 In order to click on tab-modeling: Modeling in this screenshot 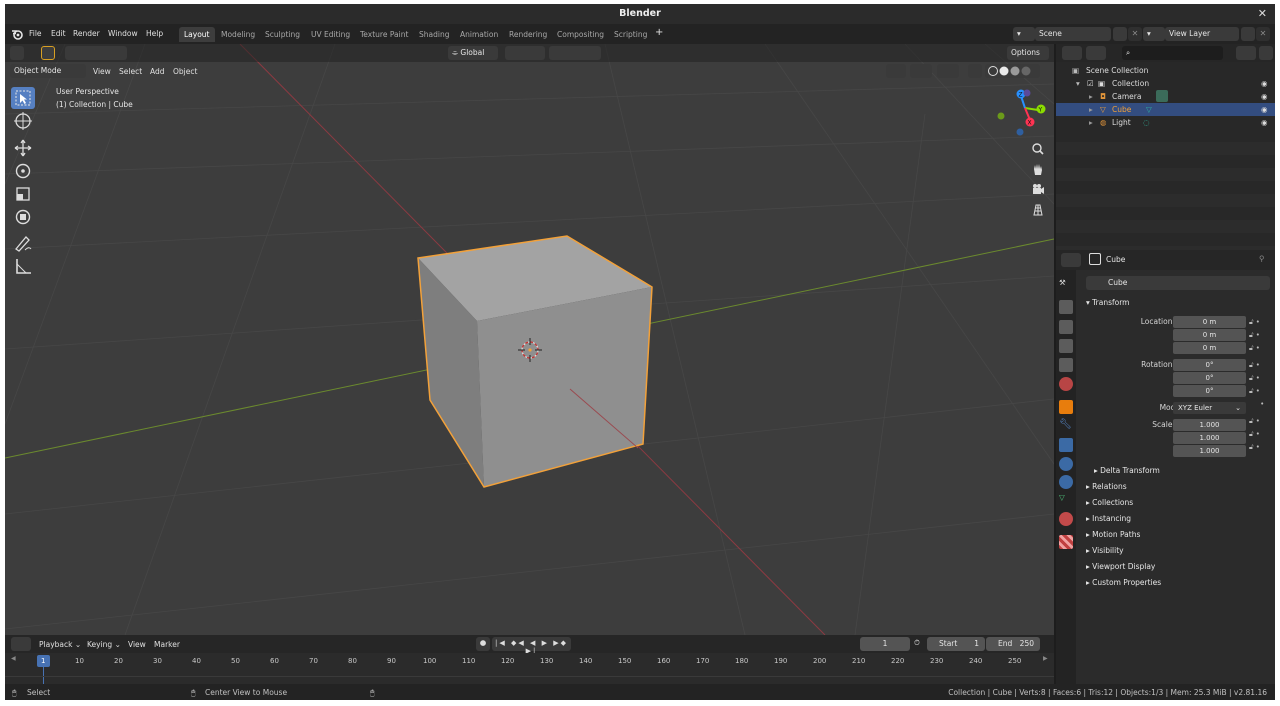, I will do `click(238, 34)`.